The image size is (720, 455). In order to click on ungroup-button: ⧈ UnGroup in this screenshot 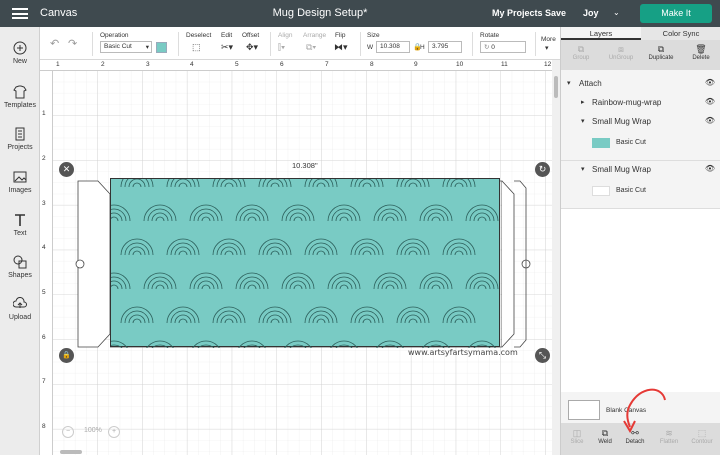, I will do `click(621, 52)`.